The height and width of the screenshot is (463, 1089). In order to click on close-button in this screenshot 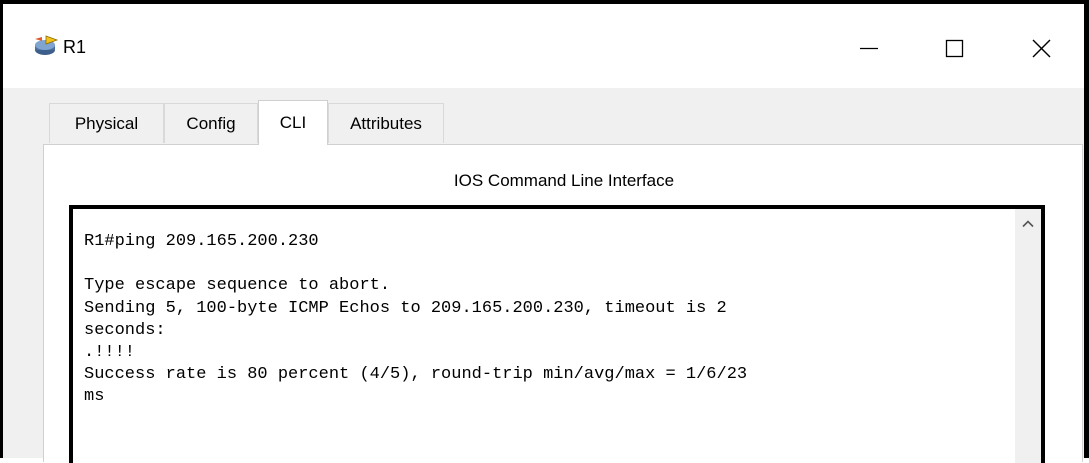, I will do `click(1043, 46)`.